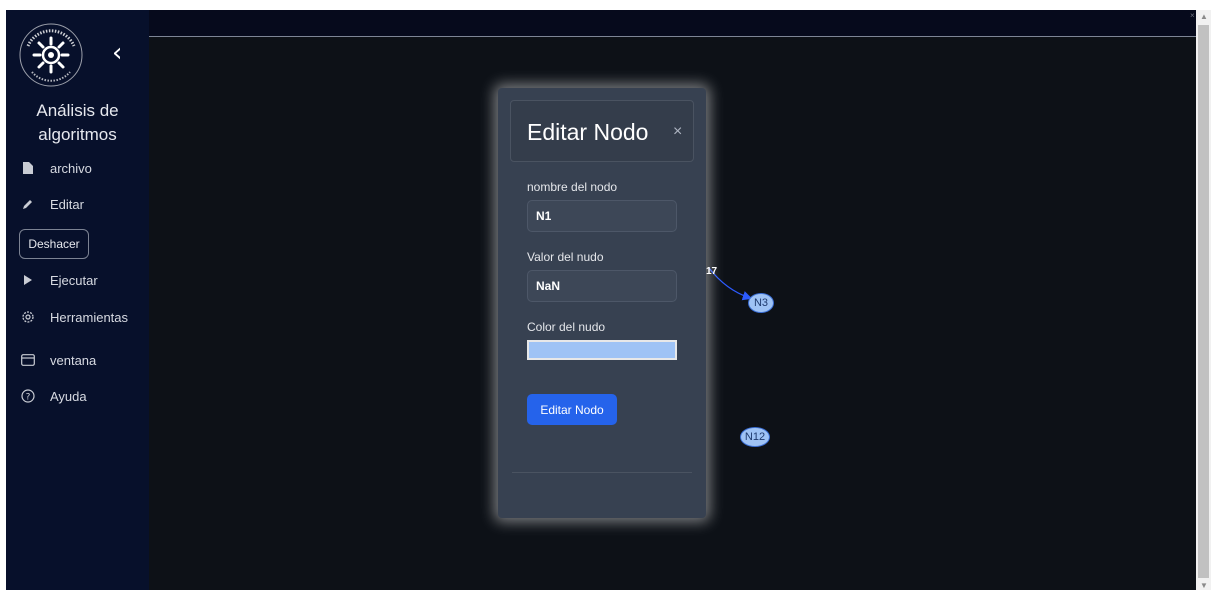 This screenshot has width=1211, height=590. Describe the element at coordinates (672, 23) in the screenshot. I see `top-bar` at that location.